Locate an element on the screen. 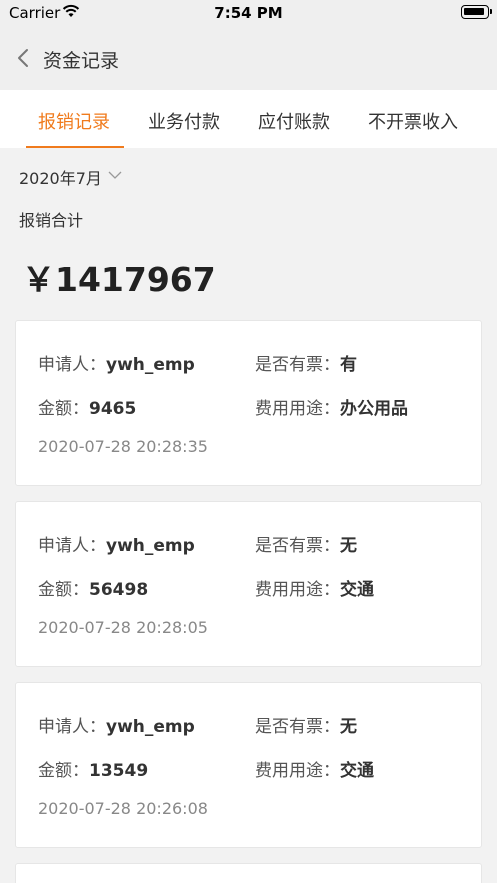 The height and width of the screenshot is (883, 497). nav-bar: 资金记录 is located at coordinates (248, 58).